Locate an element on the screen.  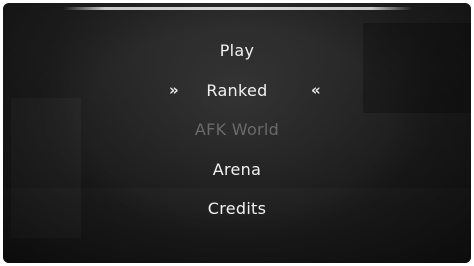
top-divider is located at coordinates (238, 8).